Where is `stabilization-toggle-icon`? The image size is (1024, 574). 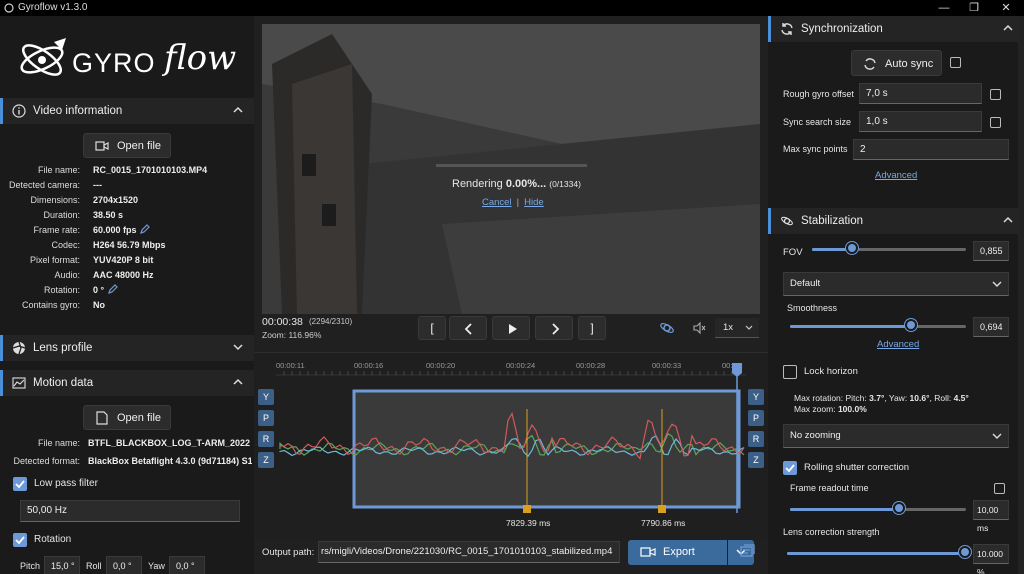 stabilization-toggle-icon is located at coordinates (667, 328).